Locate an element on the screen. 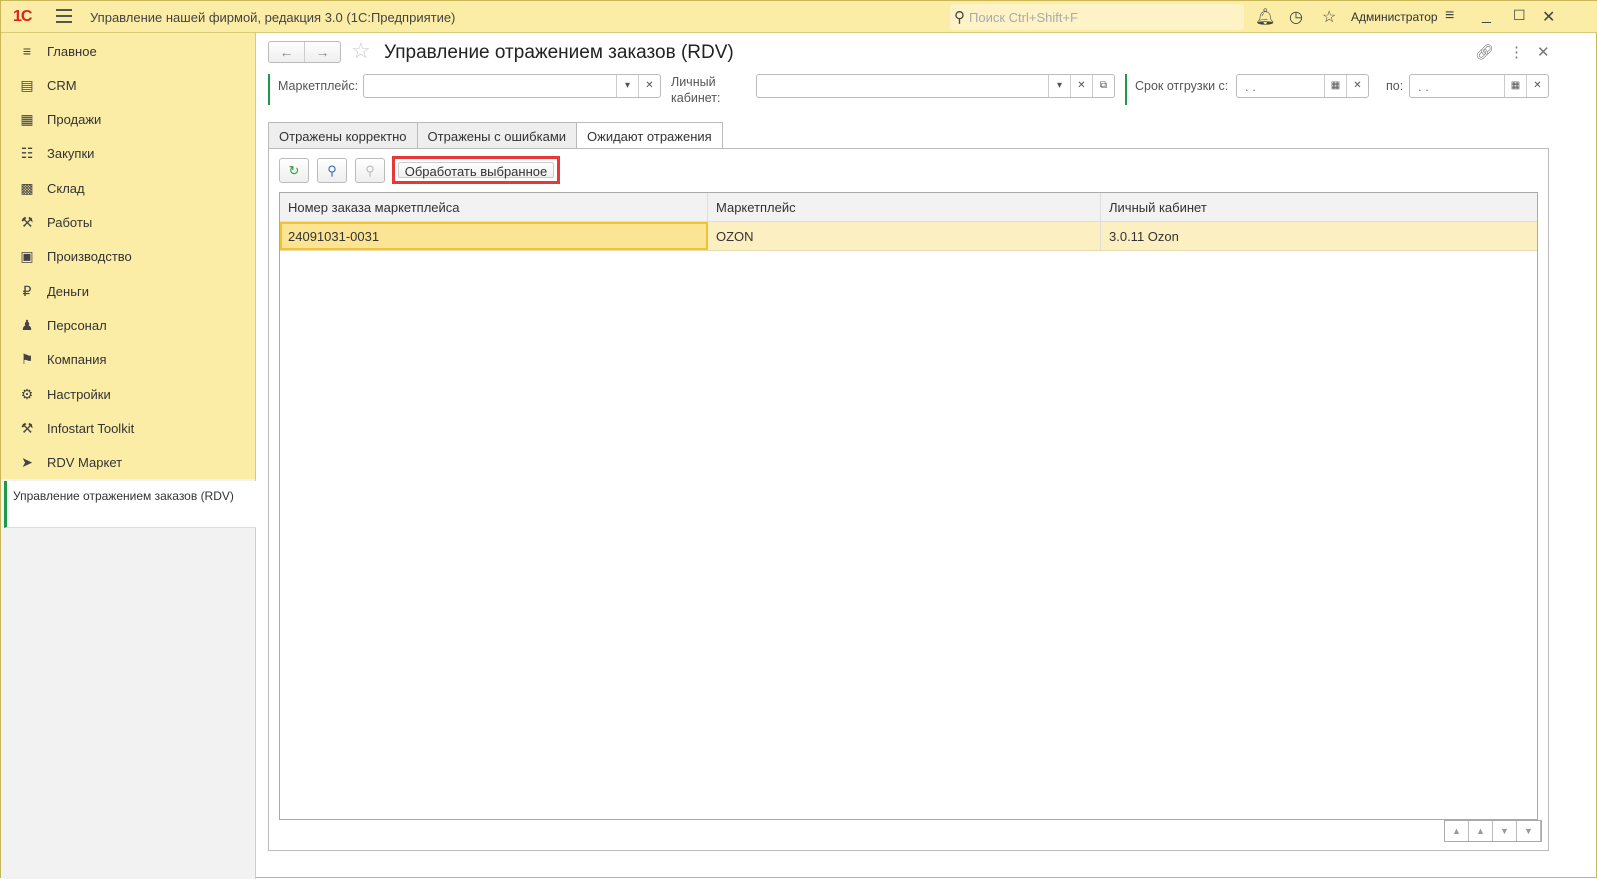  favorite-star-icon: ☆ is located at coordinates (361, 51).